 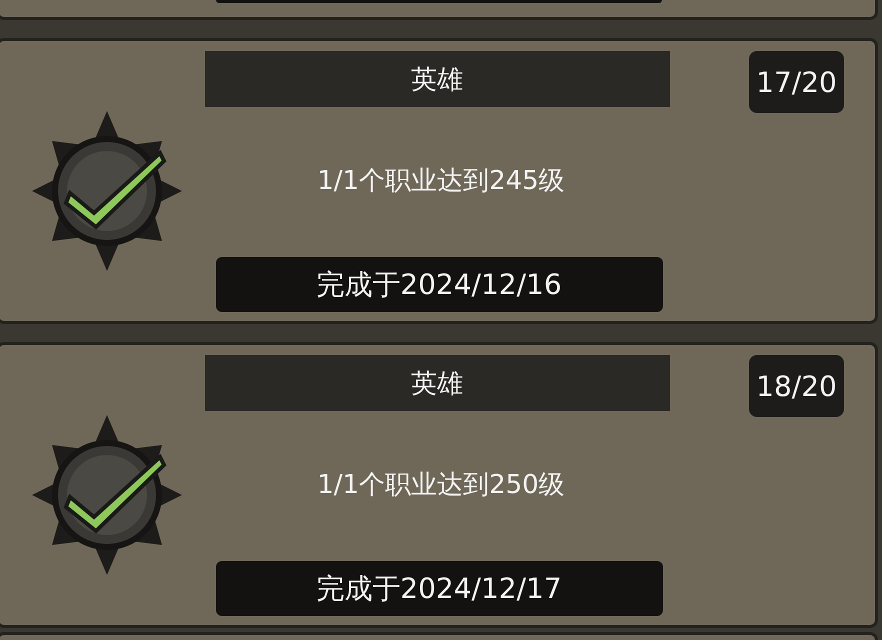 I want to click on progress-badge: 17/20, so click(x=796, y=82).